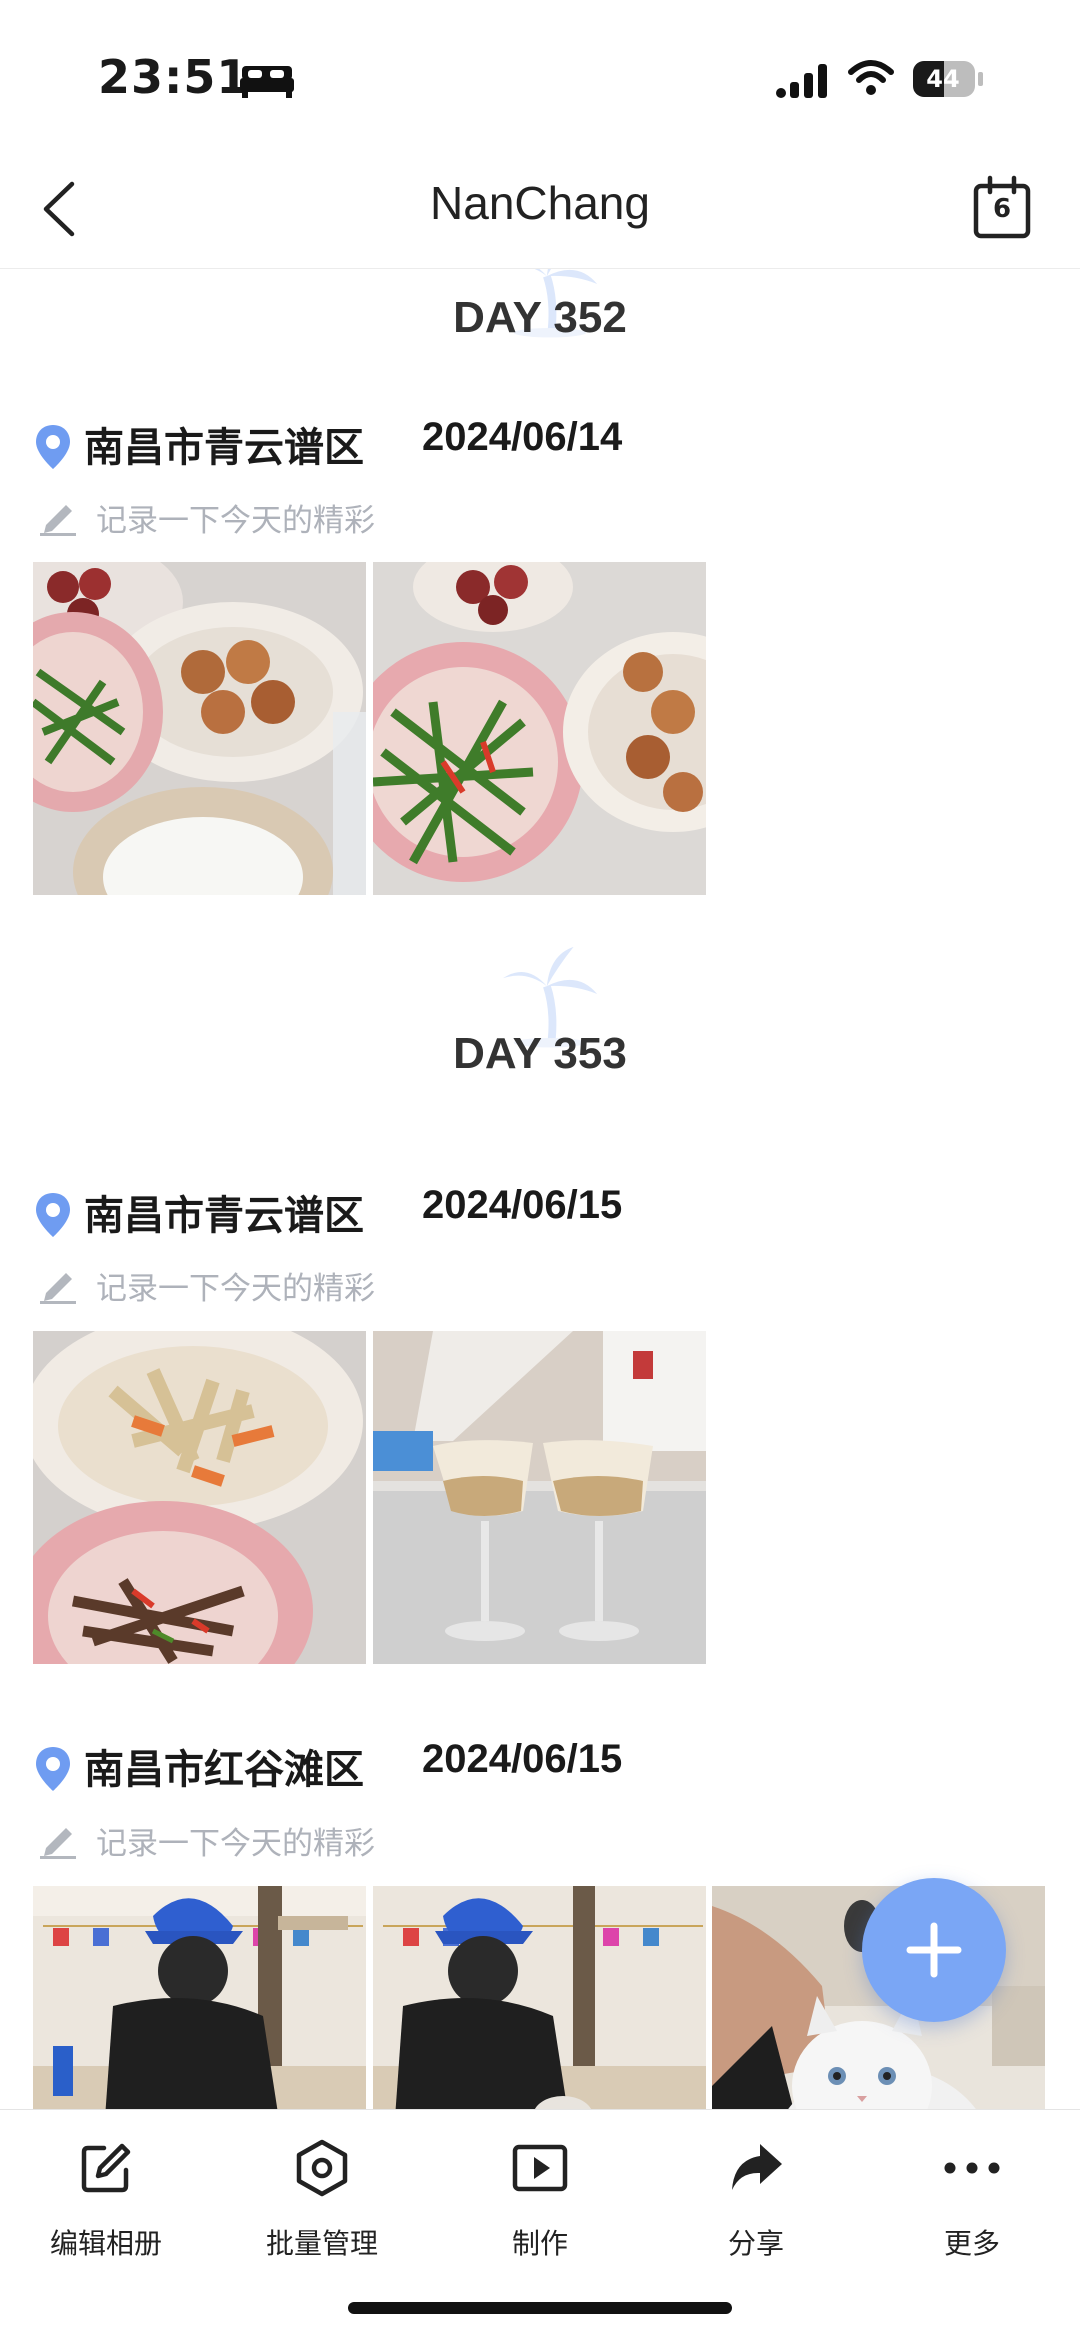 Image resolution: width=1080 pixels, height=2342 pixels. What do you see at coordinates (801, 81) in the screenshot?
I see `cellular-signal-icon` at bounding box center [801, 81].